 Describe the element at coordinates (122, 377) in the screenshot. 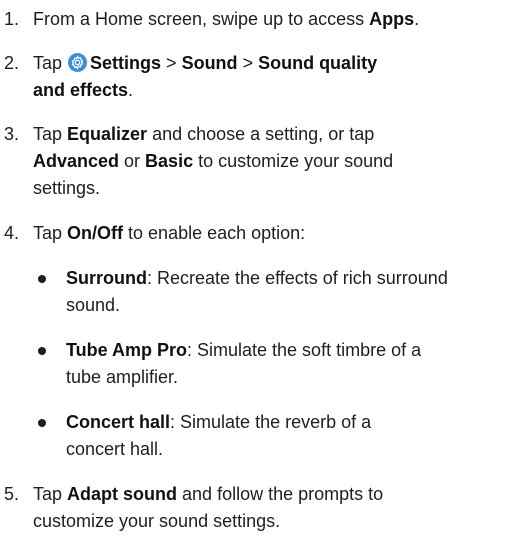

I see `option-desc: tube amplifier.` at that location.